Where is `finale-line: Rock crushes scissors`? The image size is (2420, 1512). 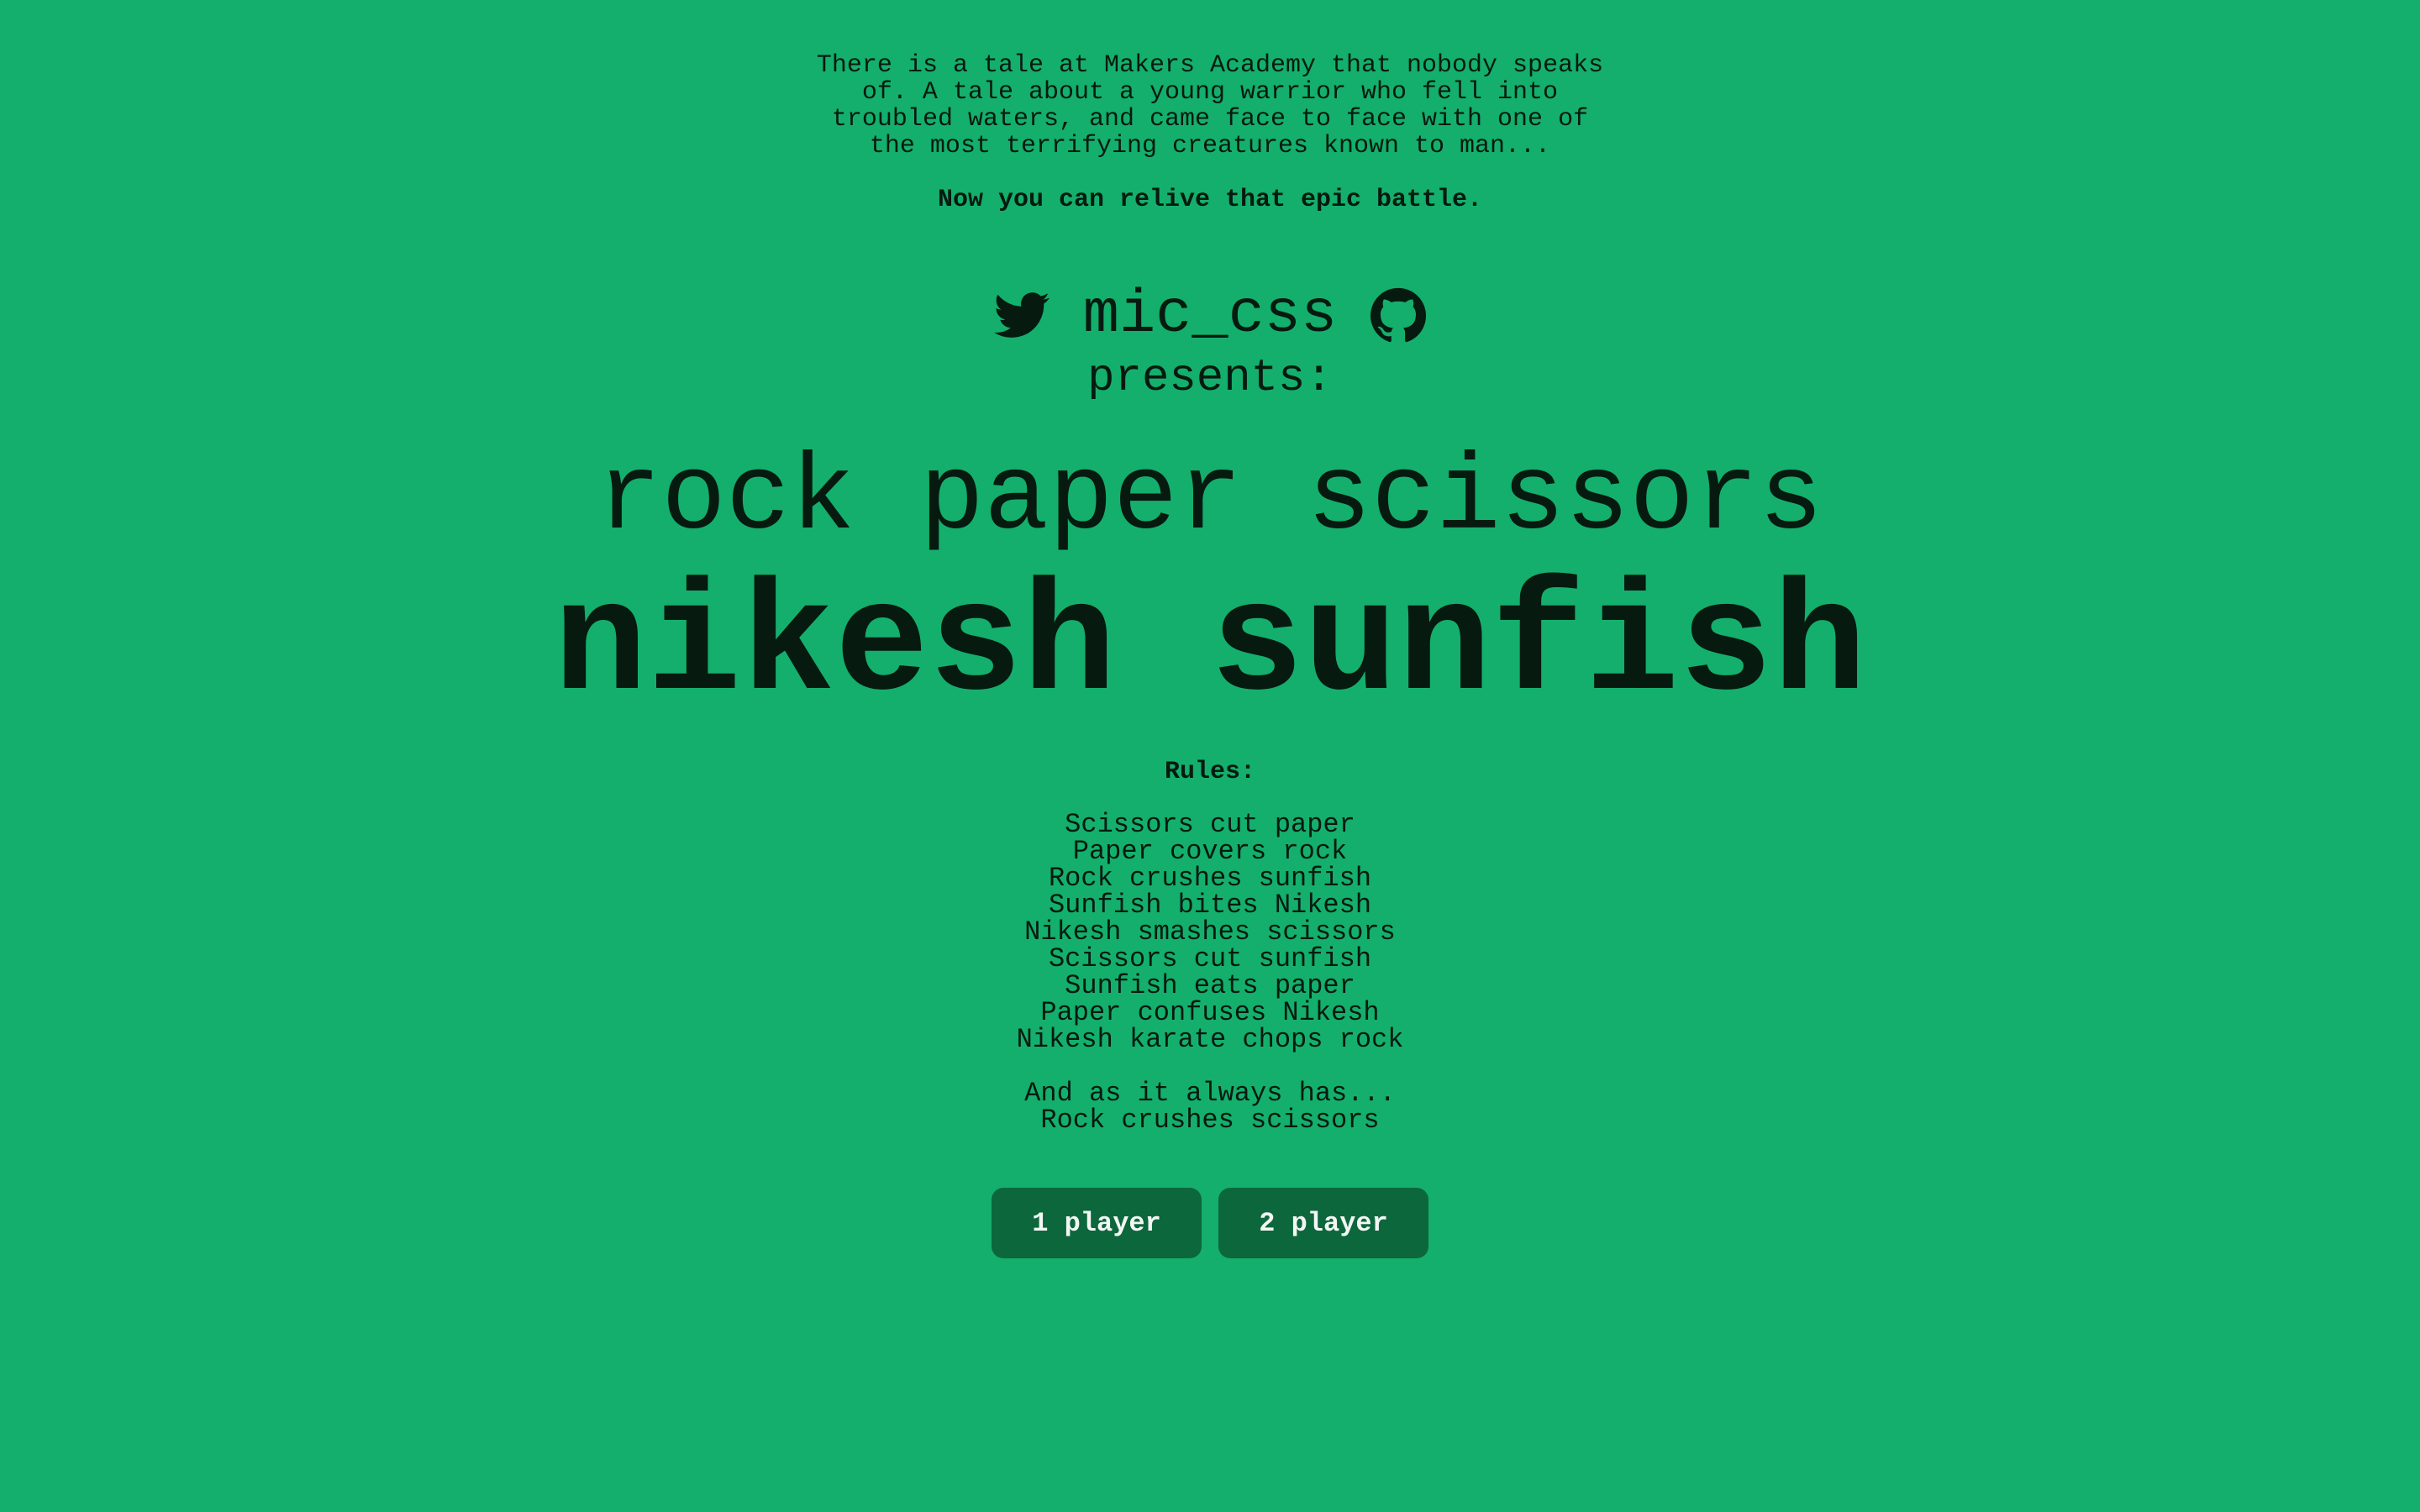 finale-line: Rock crushes scissors is located at coordinates (1210, 1120).